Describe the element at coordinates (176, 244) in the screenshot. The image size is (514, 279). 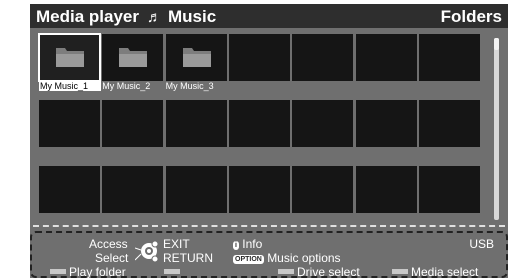
I see `exit-label: EXIT` at that location.